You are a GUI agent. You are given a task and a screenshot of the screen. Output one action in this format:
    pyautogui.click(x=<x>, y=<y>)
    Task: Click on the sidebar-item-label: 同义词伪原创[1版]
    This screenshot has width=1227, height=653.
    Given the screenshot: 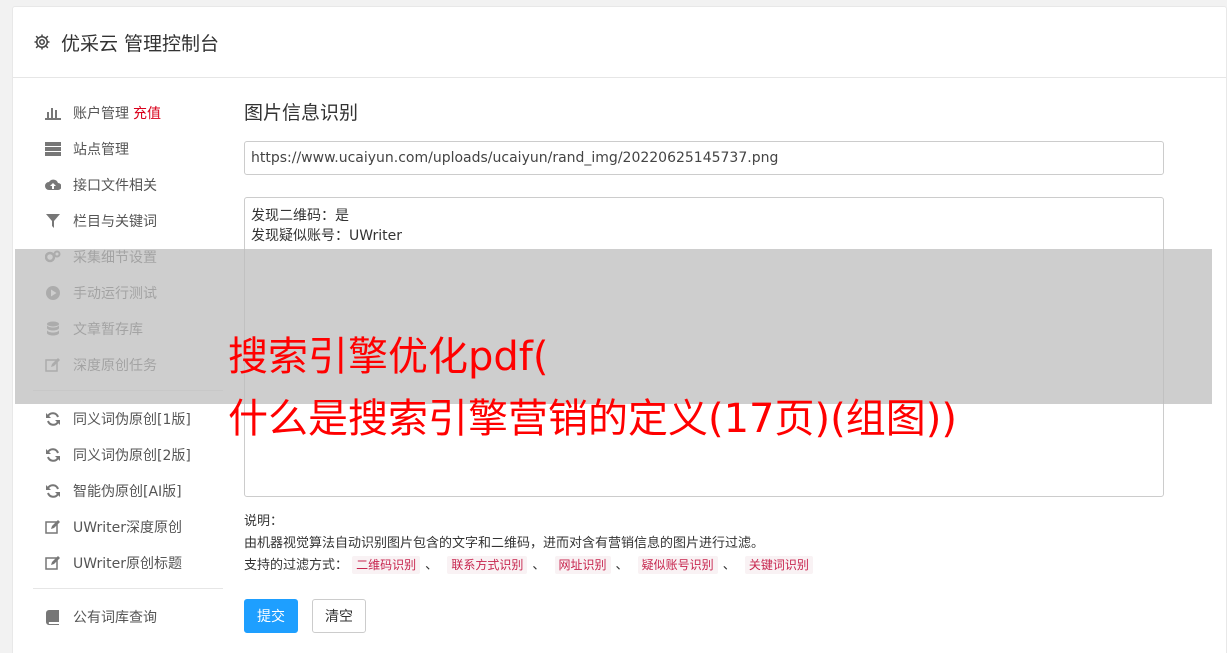 What is the action you would take?
    pyautogui.click(x=132, y=420)
    